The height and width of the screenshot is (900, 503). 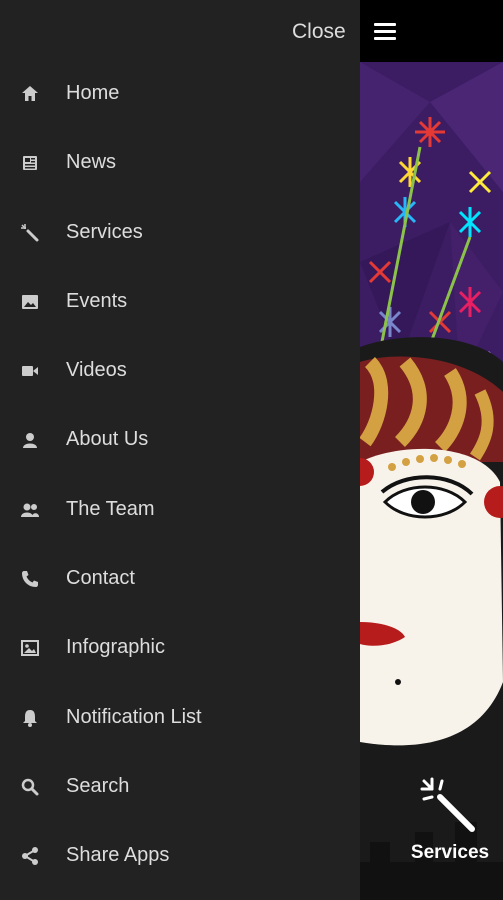 What do you see at coordinates (30, 579) in the screenshot?
I see `phone-icon` at bounding box center [30, 579].